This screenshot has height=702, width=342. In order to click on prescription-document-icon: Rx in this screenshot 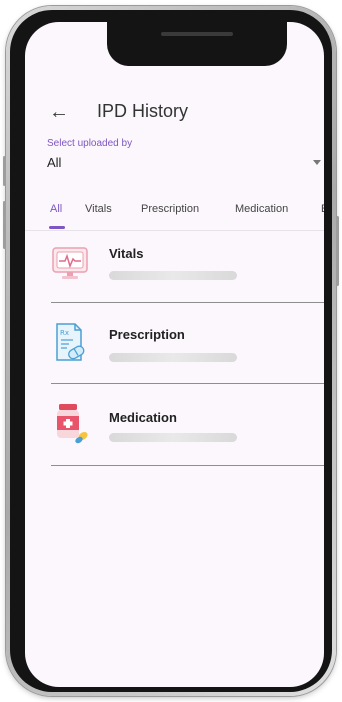, I will do `click(70, 342)`.